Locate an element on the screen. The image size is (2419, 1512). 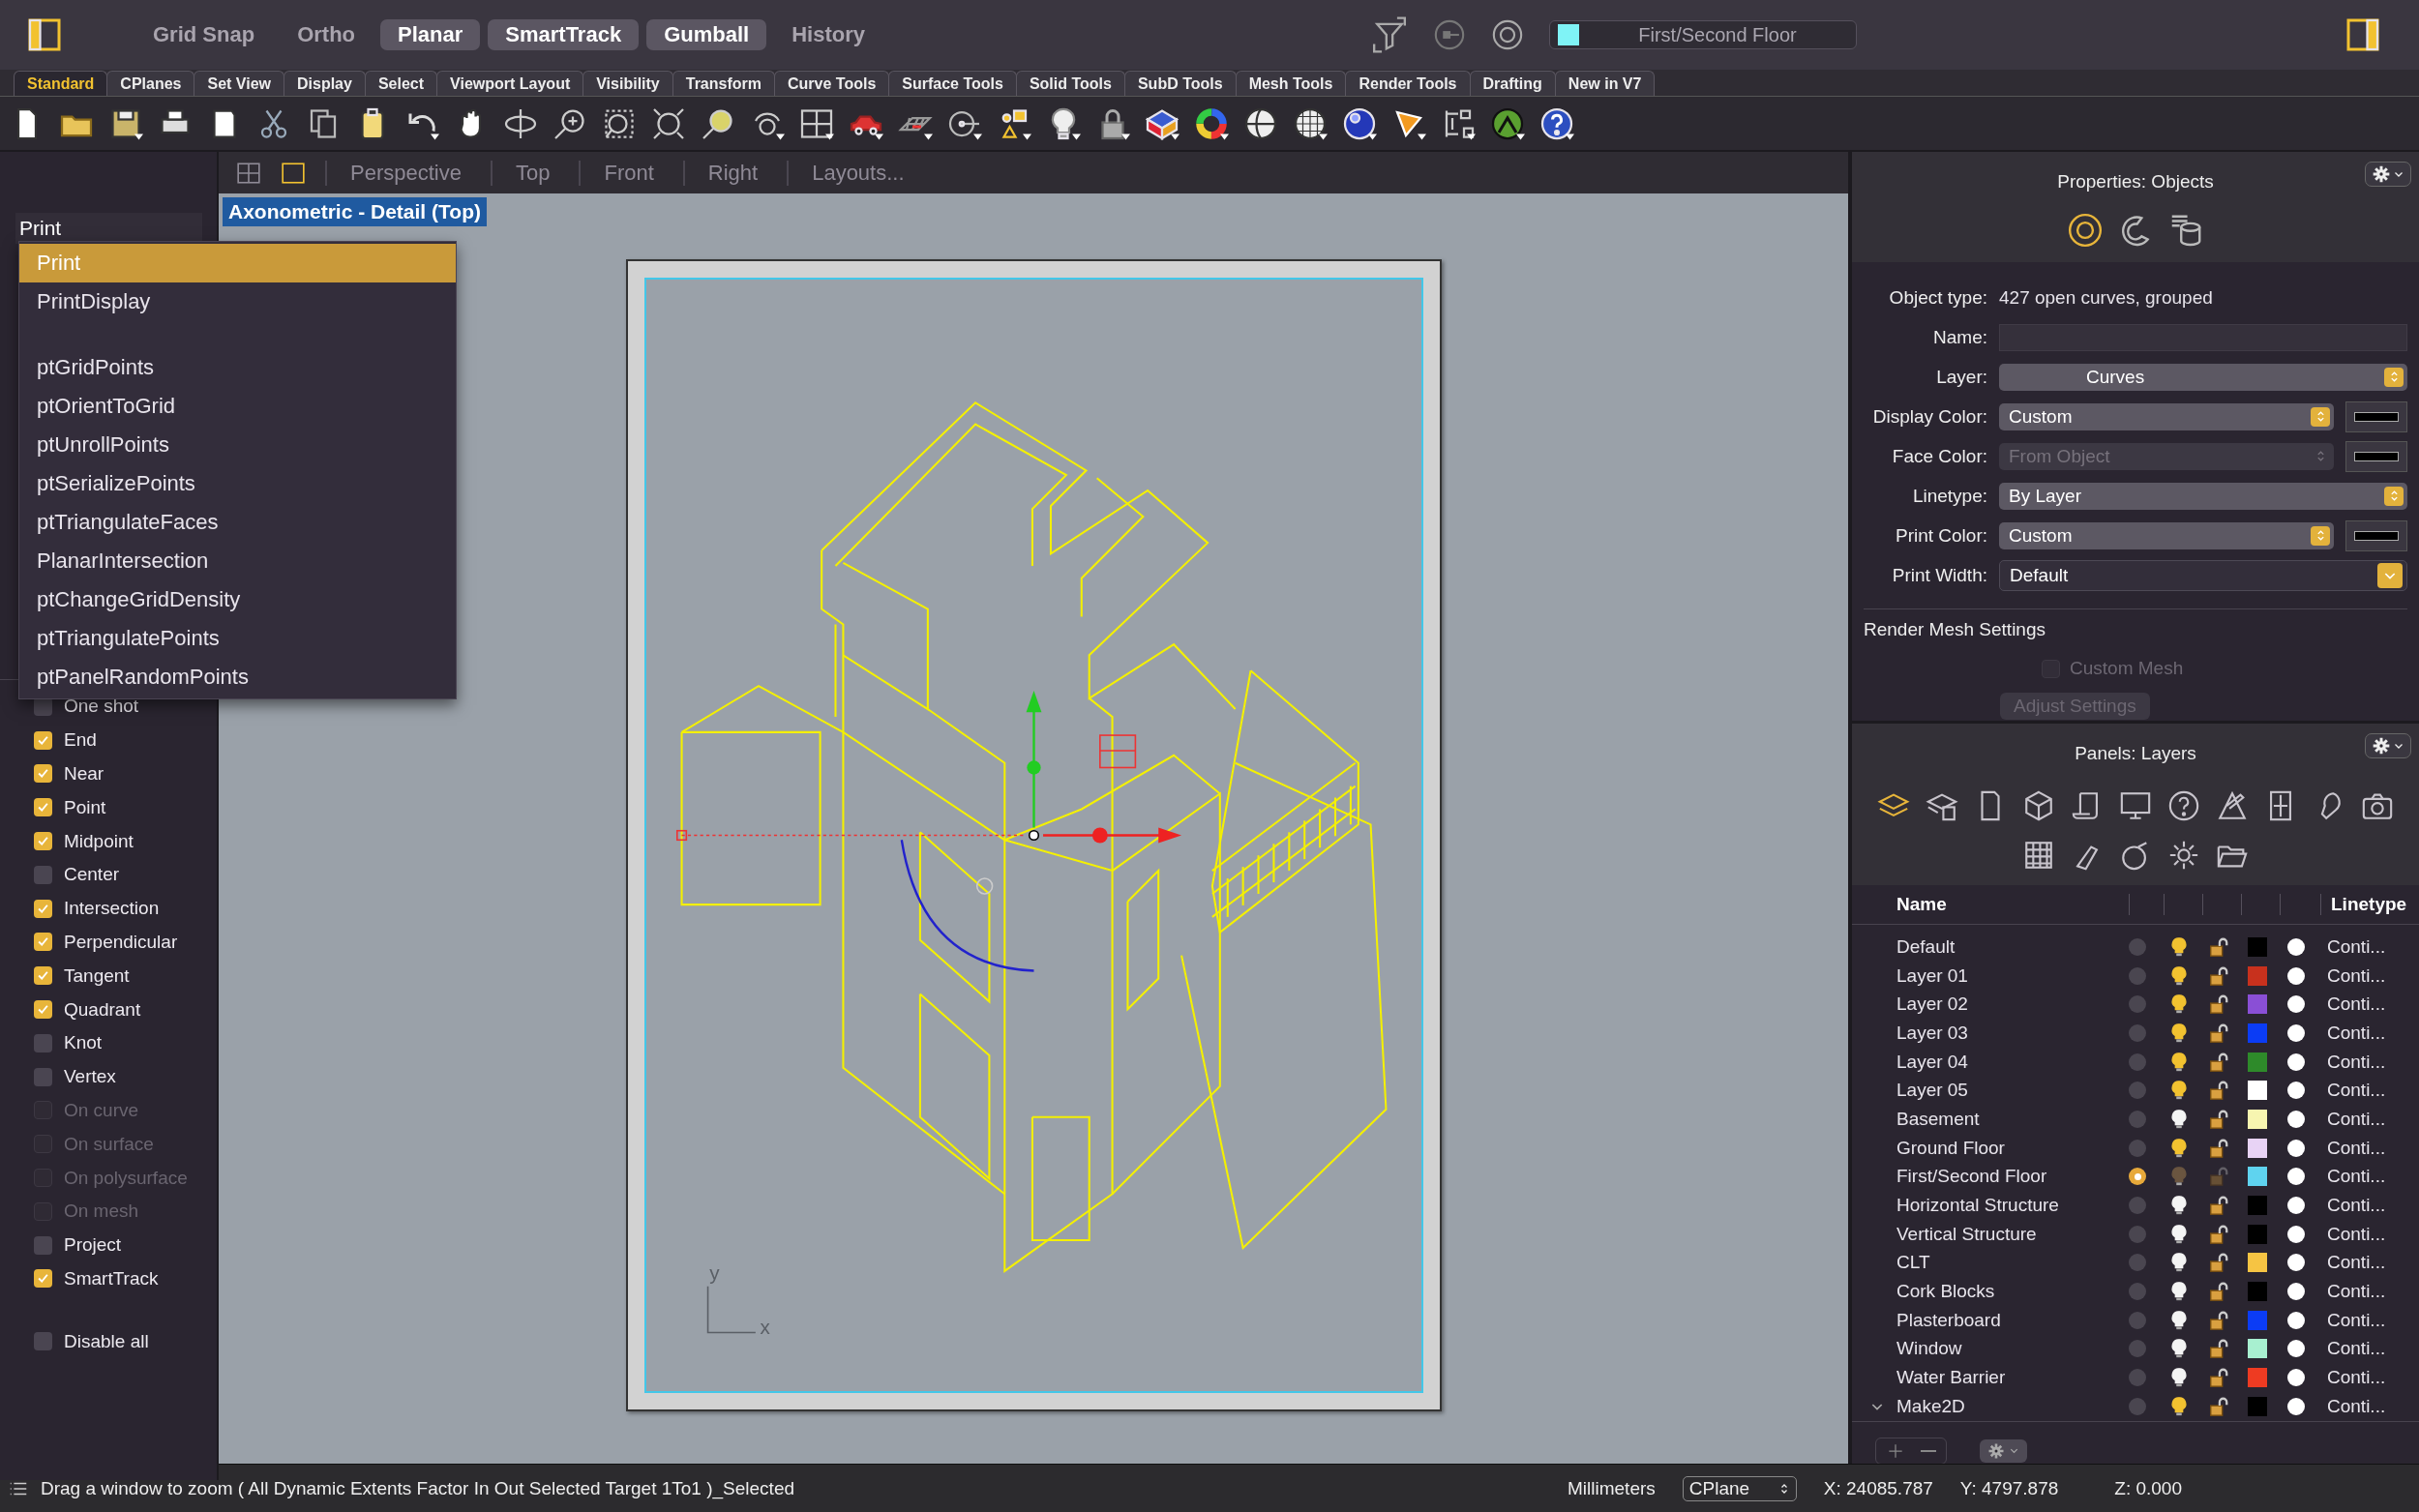
layer-name: Layer 01 is located at coordinates (1932, 976).